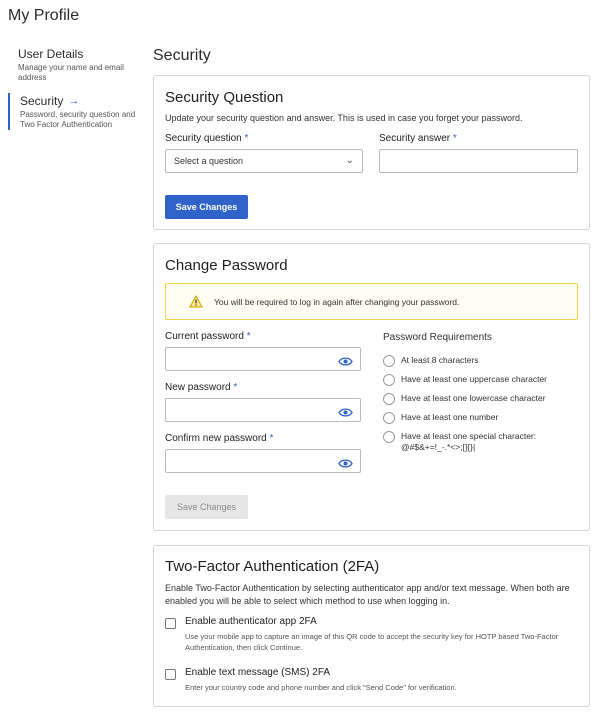  I want to click on current-password-label: Current password *, so click(208, 336).